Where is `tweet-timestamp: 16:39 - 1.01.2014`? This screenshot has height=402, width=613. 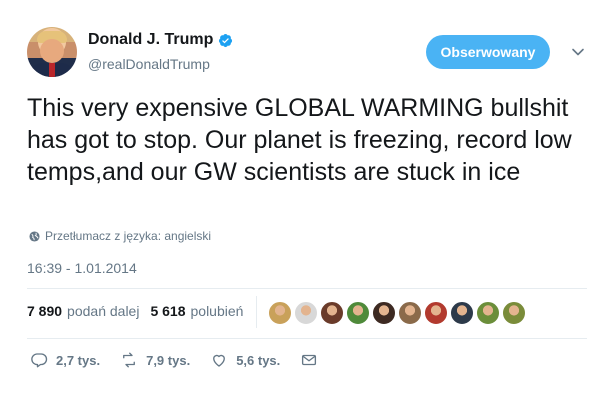
tweet-timestamp: 16:39 - 1.01.2014 is located at coordinates (82, 268).